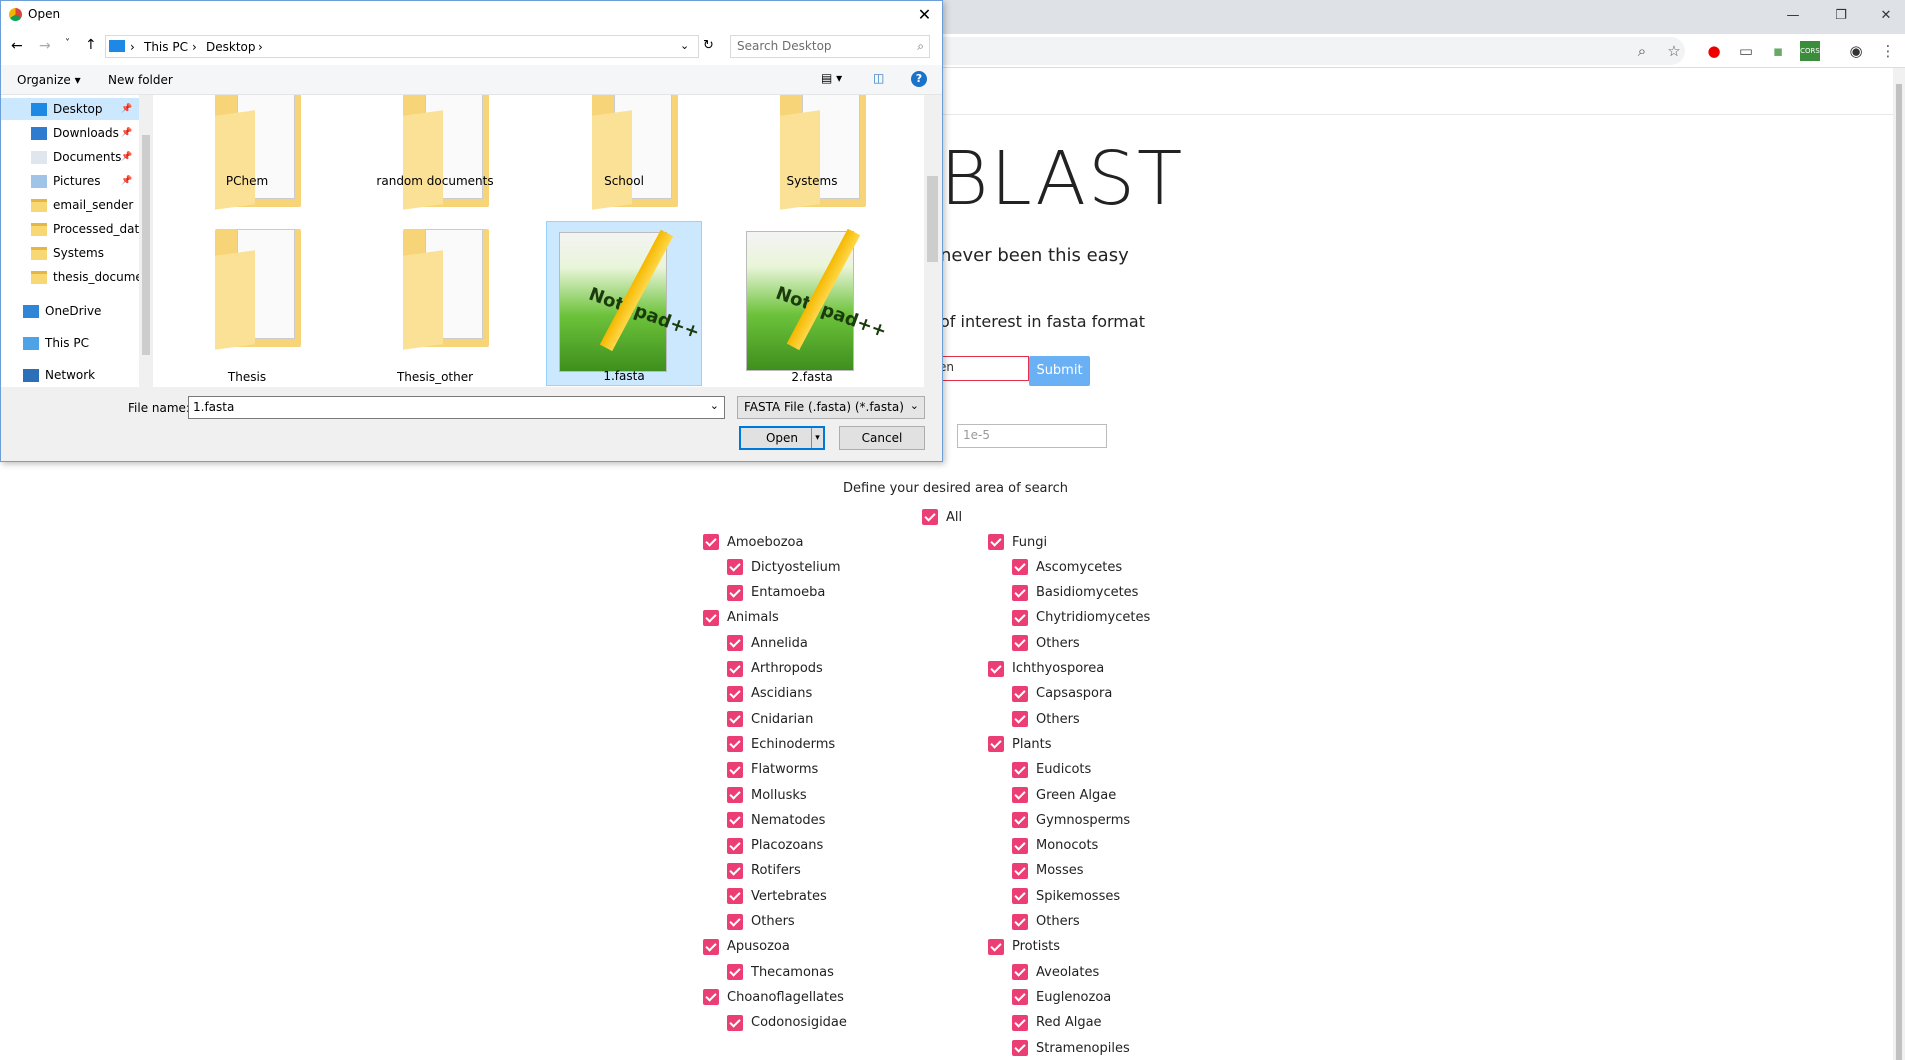  Describe the element at coordinates (741, 618) in the screenshot. I see `checkbox-item: Animals` at that location.